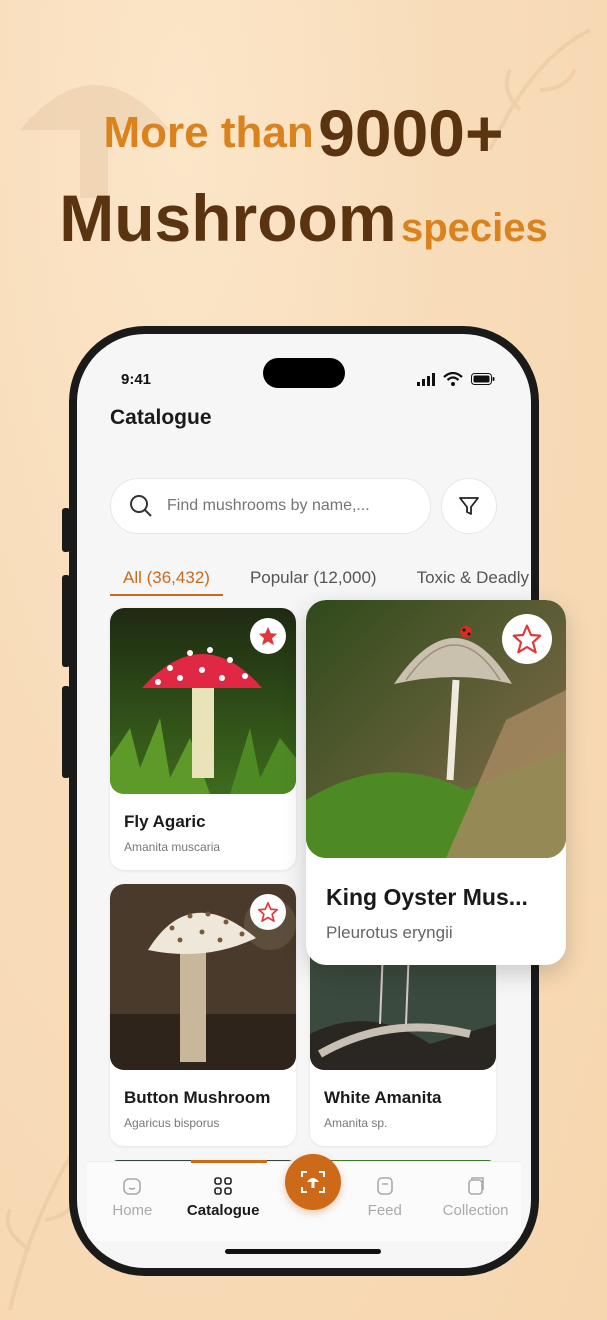 The image size is (607, 1320). Describe the element at coordinates (426, 379) in the screenshot. I see `signal-icon` at that location.